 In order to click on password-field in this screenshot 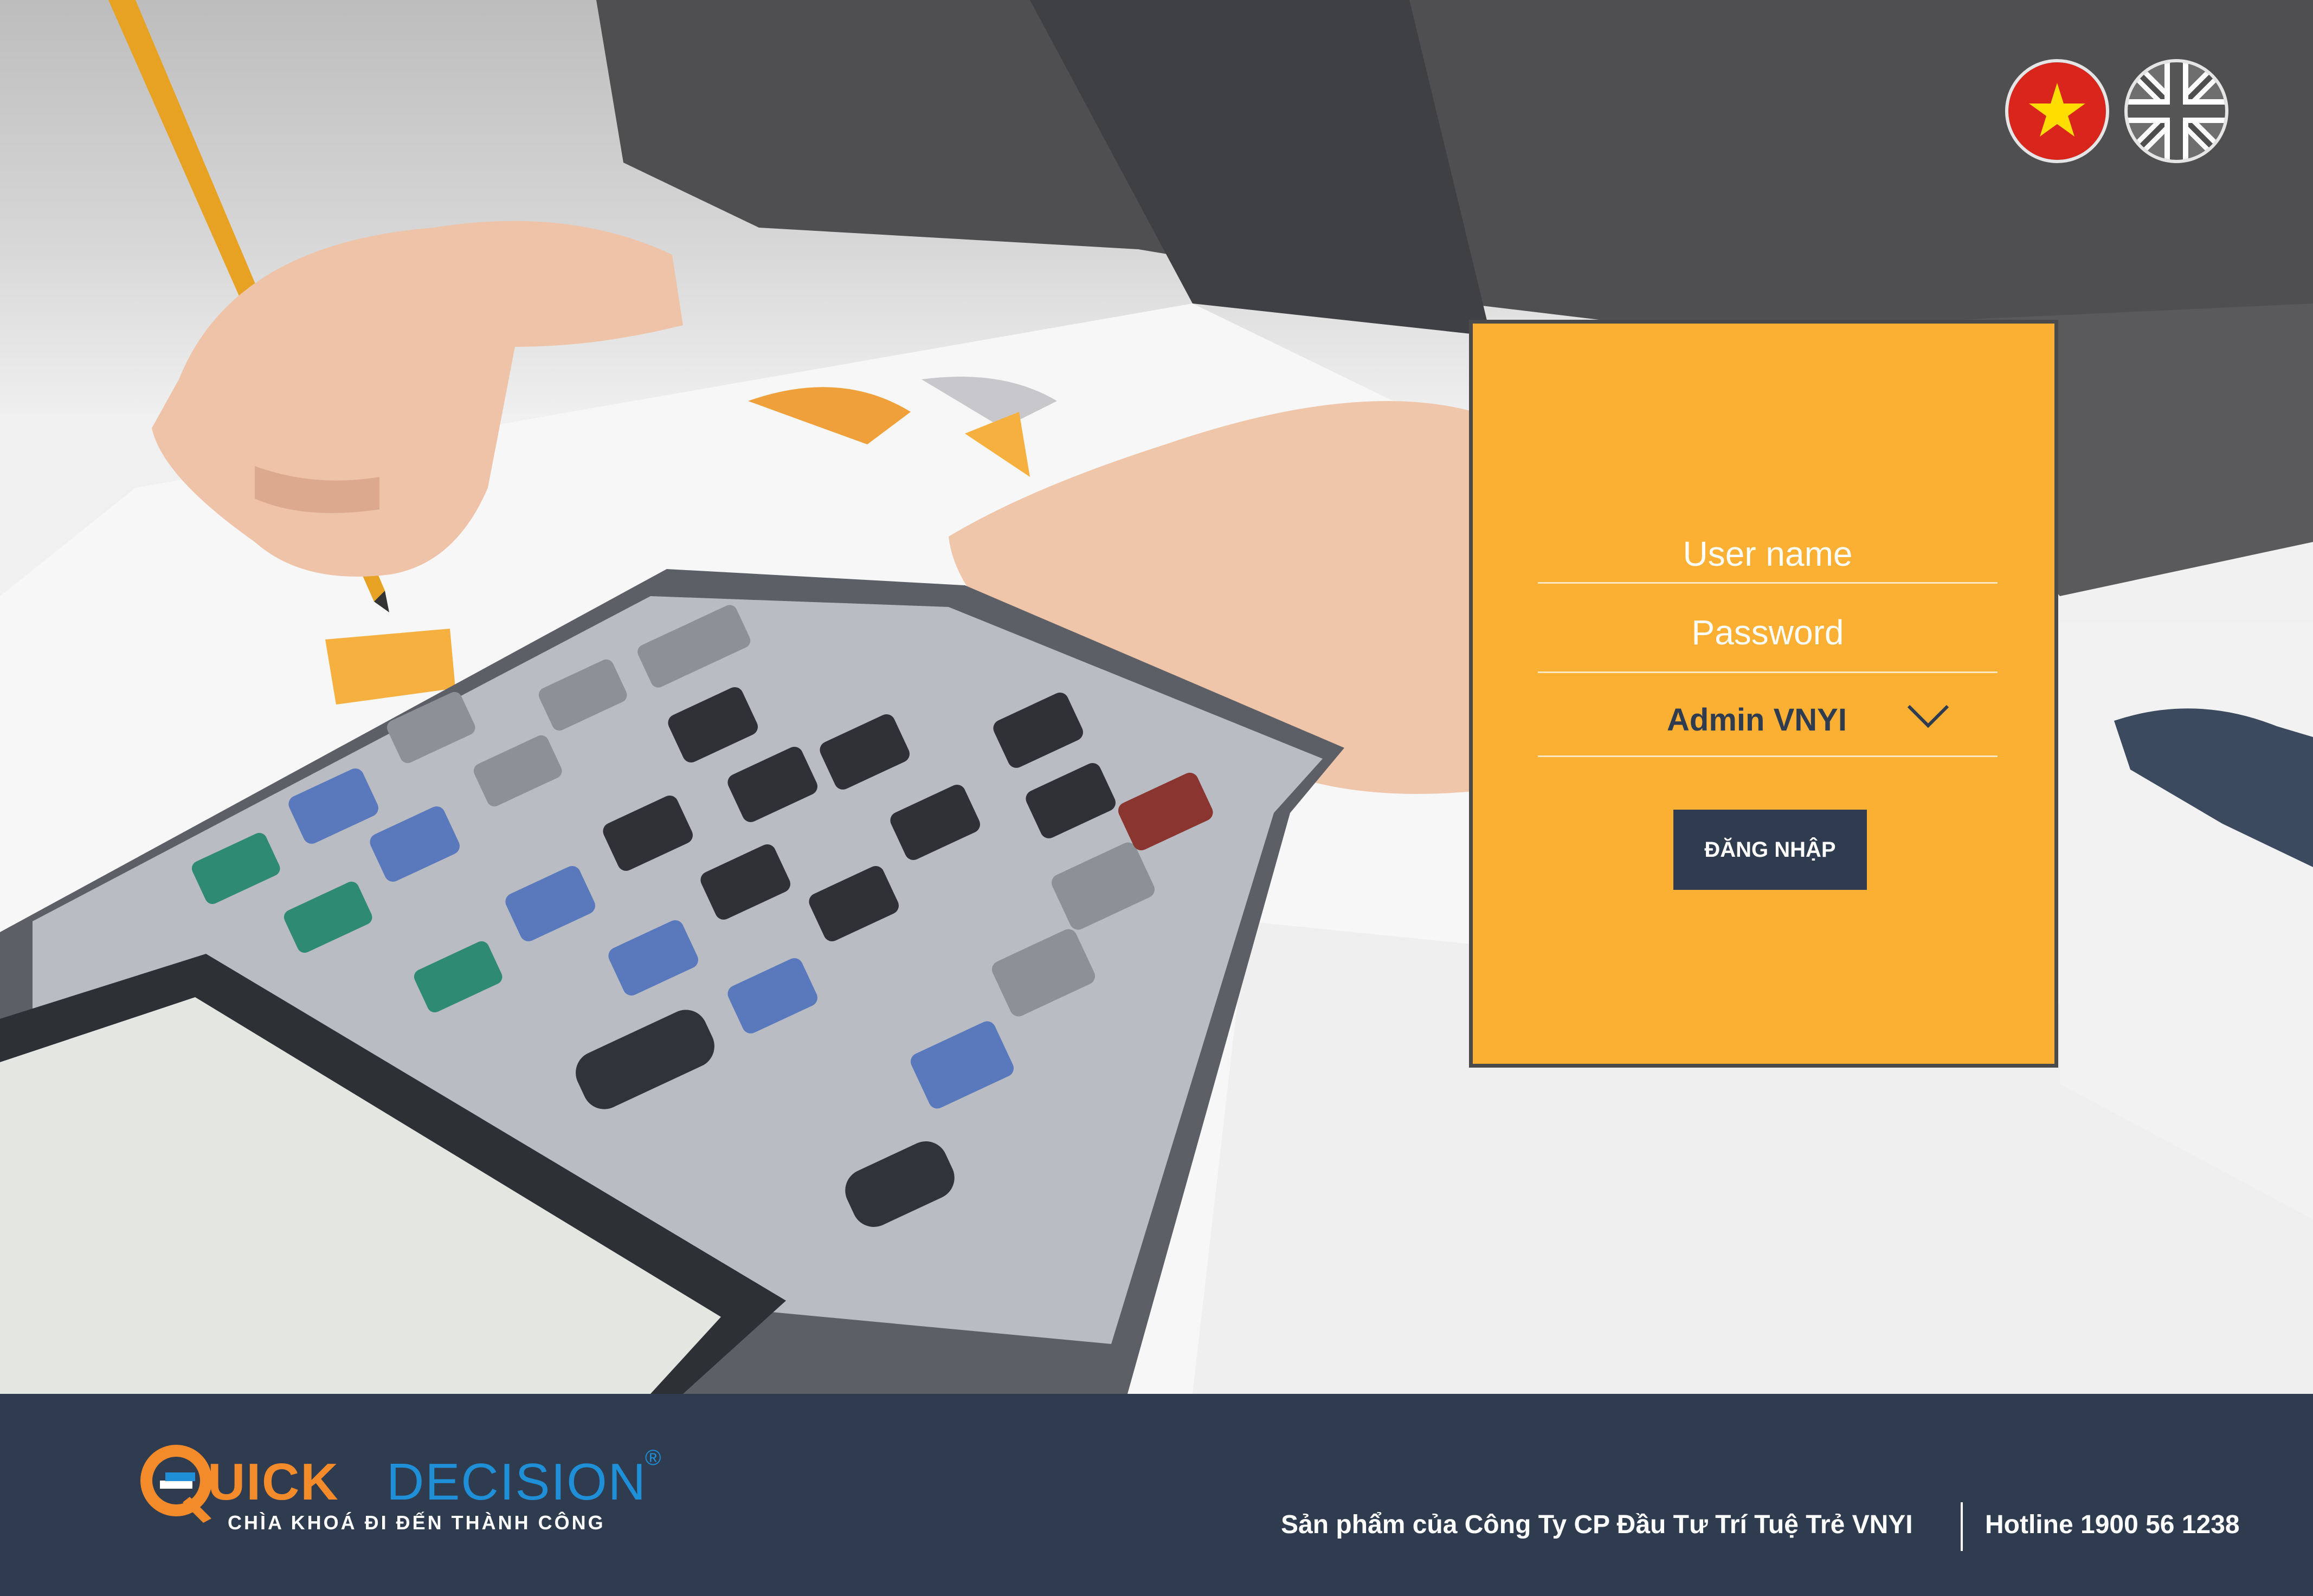, I will do `click(1768, 635)`.